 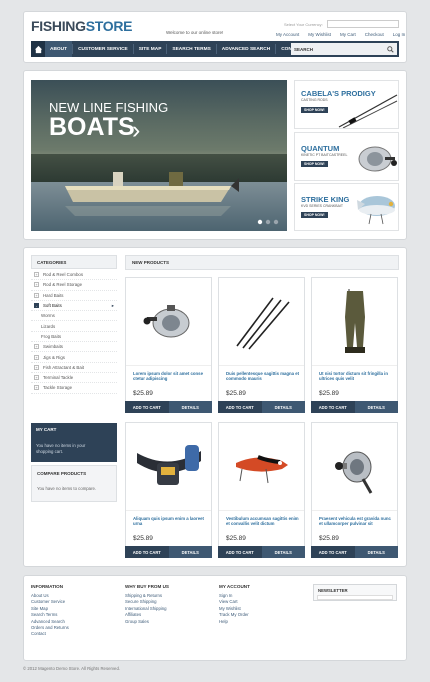 I want to click on category-label: Terminal Tackle, so click(x=58, y=378).